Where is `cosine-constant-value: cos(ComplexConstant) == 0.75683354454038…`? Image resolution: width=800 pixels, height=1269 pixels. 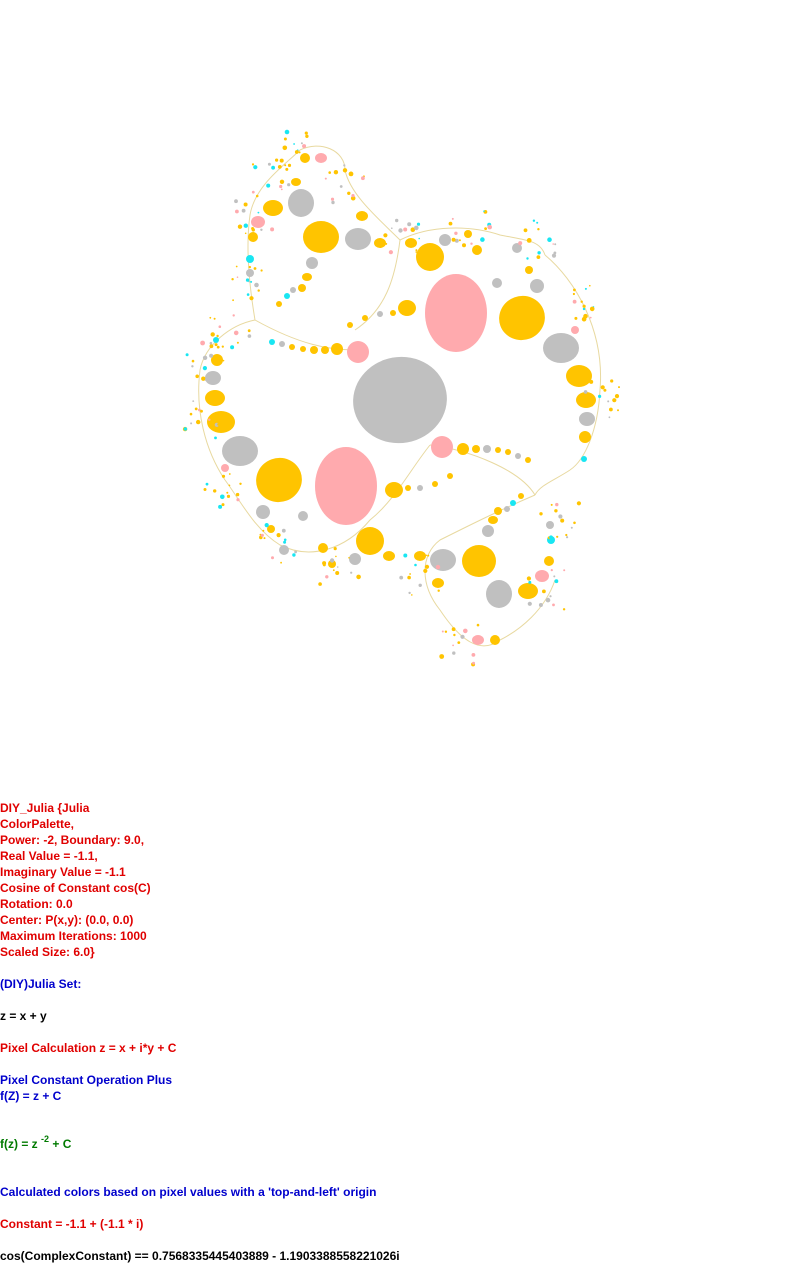 cosine-constant-value: cos(ComplexConstant) == 0.75683354454038… is located at coordinates (200, 1256).